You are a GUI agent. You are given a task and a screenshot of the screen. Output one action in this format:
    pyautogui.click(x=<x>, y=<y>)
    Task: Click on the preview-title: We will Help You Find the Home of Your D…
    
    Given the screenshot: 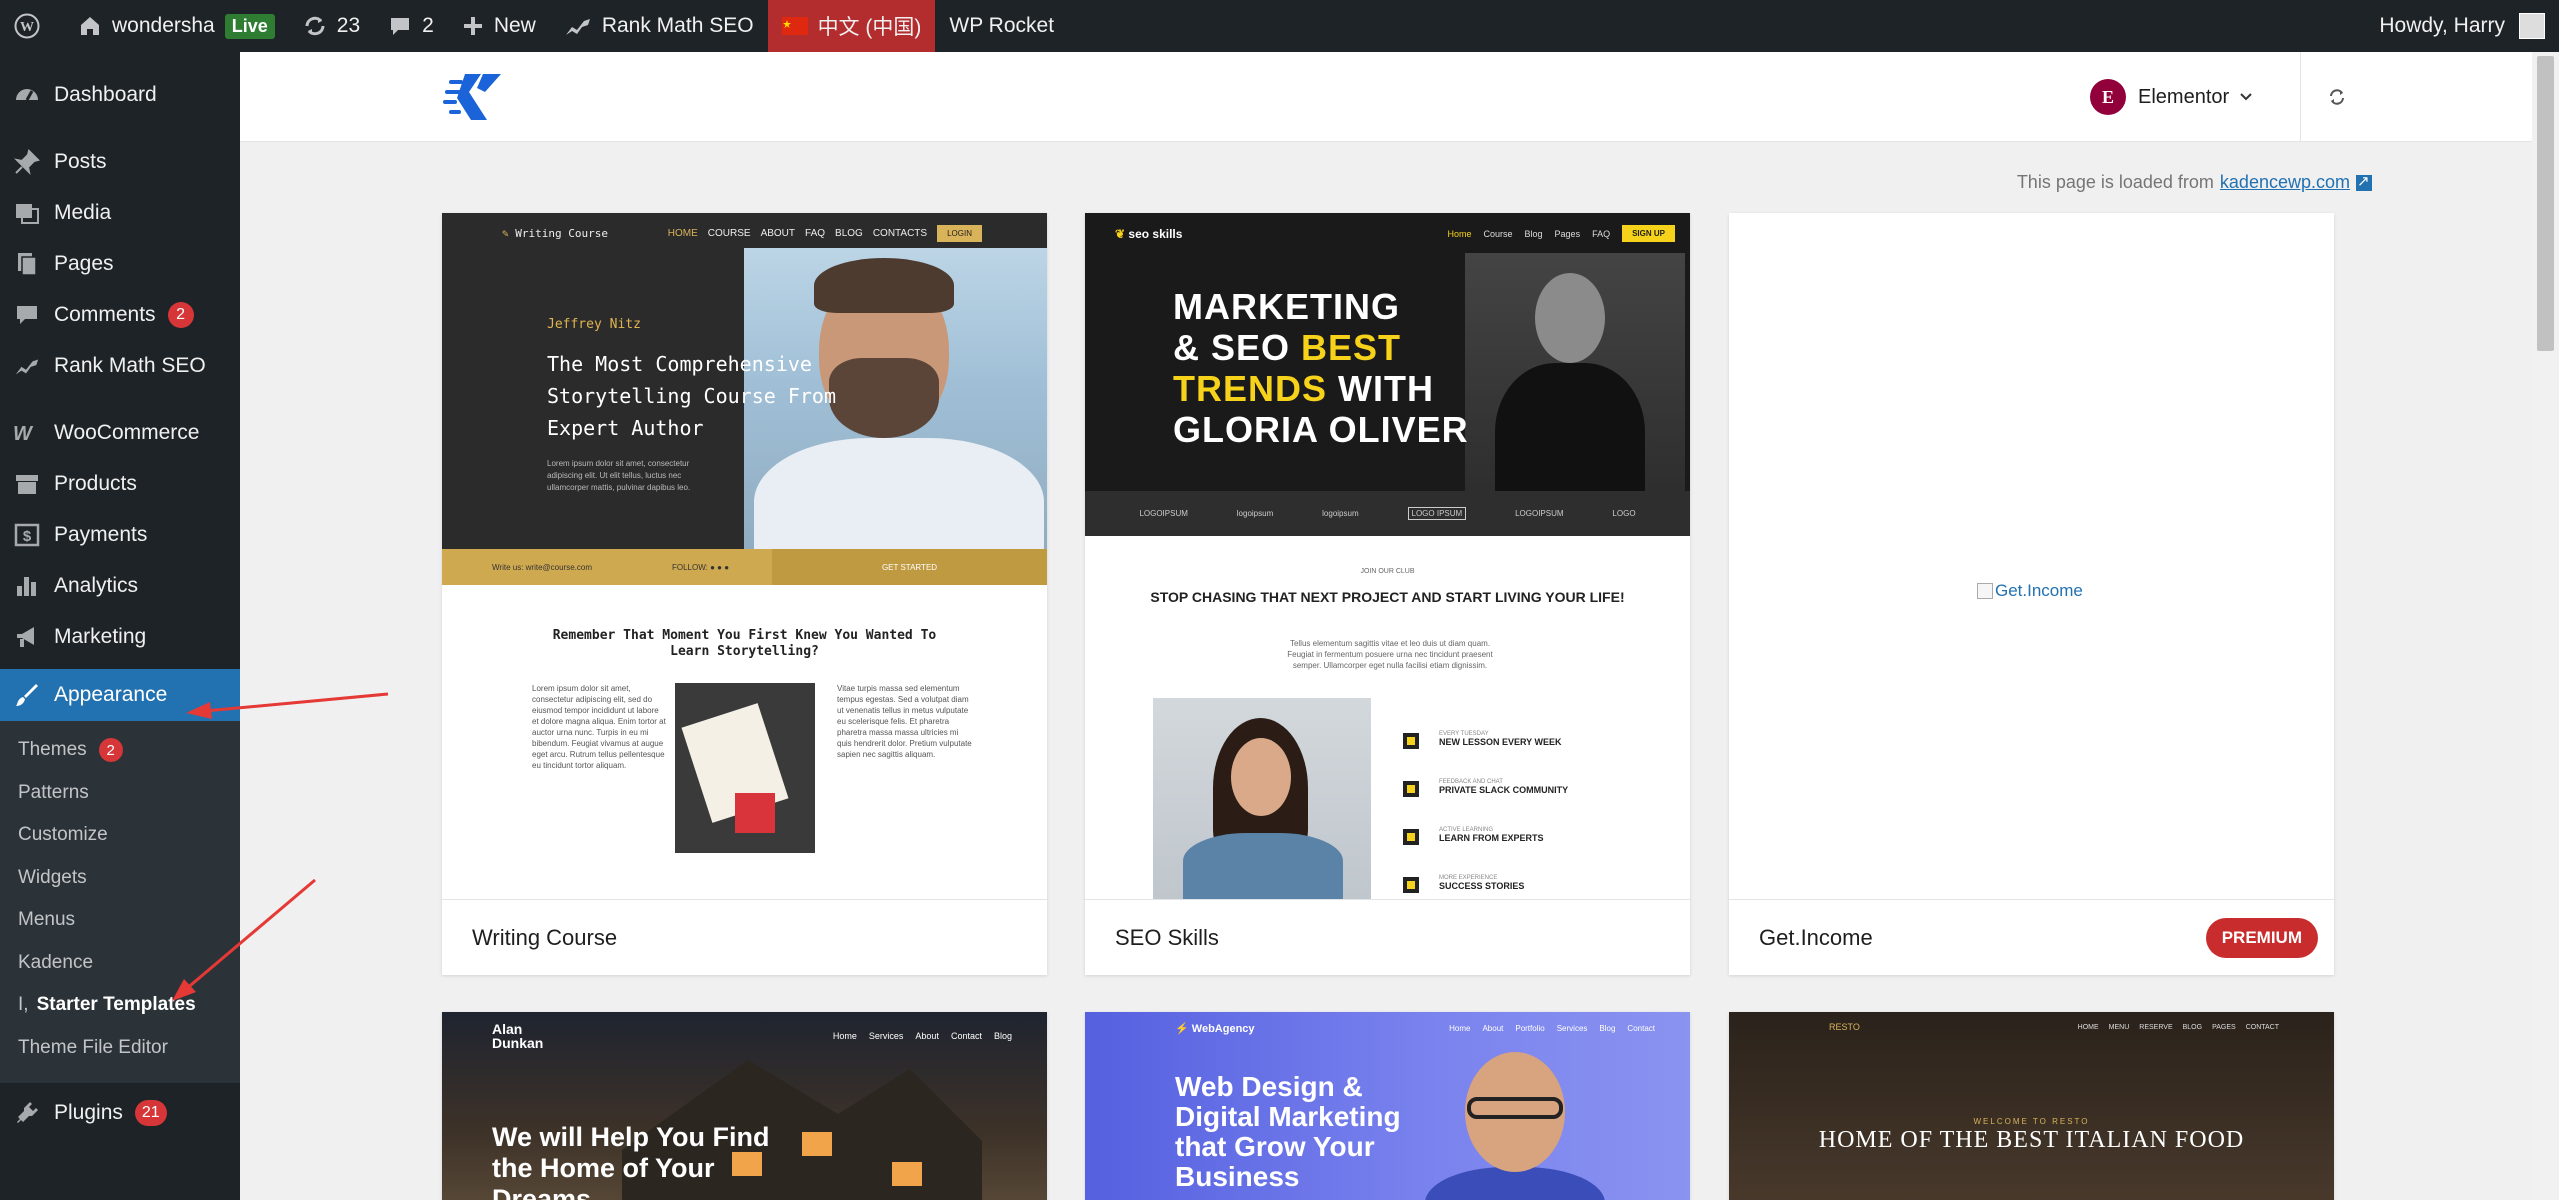 What is the action you would take?
    pyautogui.click(x=631, y=1161)
    